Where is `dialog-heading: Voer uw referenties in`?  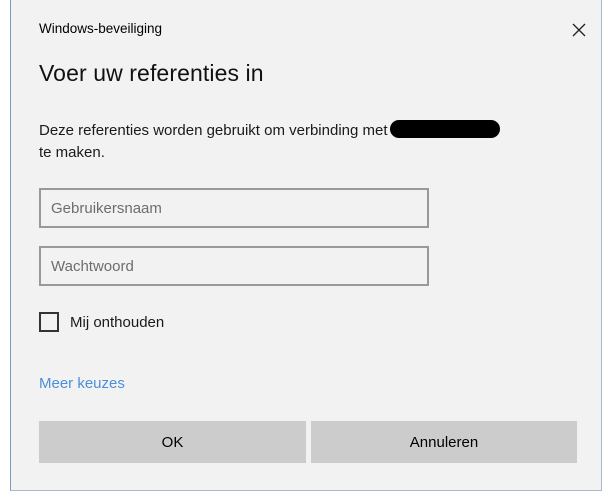 dialog-heading: Voer uw referenties in is located at coordinates (151, 73).